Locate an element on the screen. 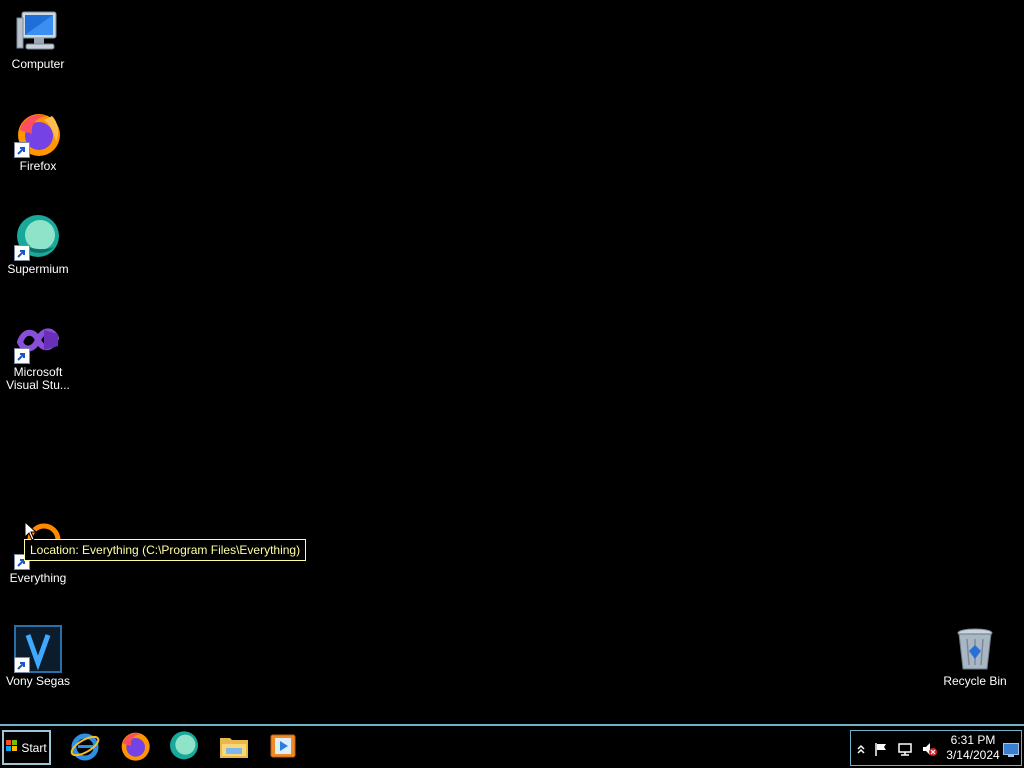  taskbar-internet-explorer is located at coordinates (85, 748).